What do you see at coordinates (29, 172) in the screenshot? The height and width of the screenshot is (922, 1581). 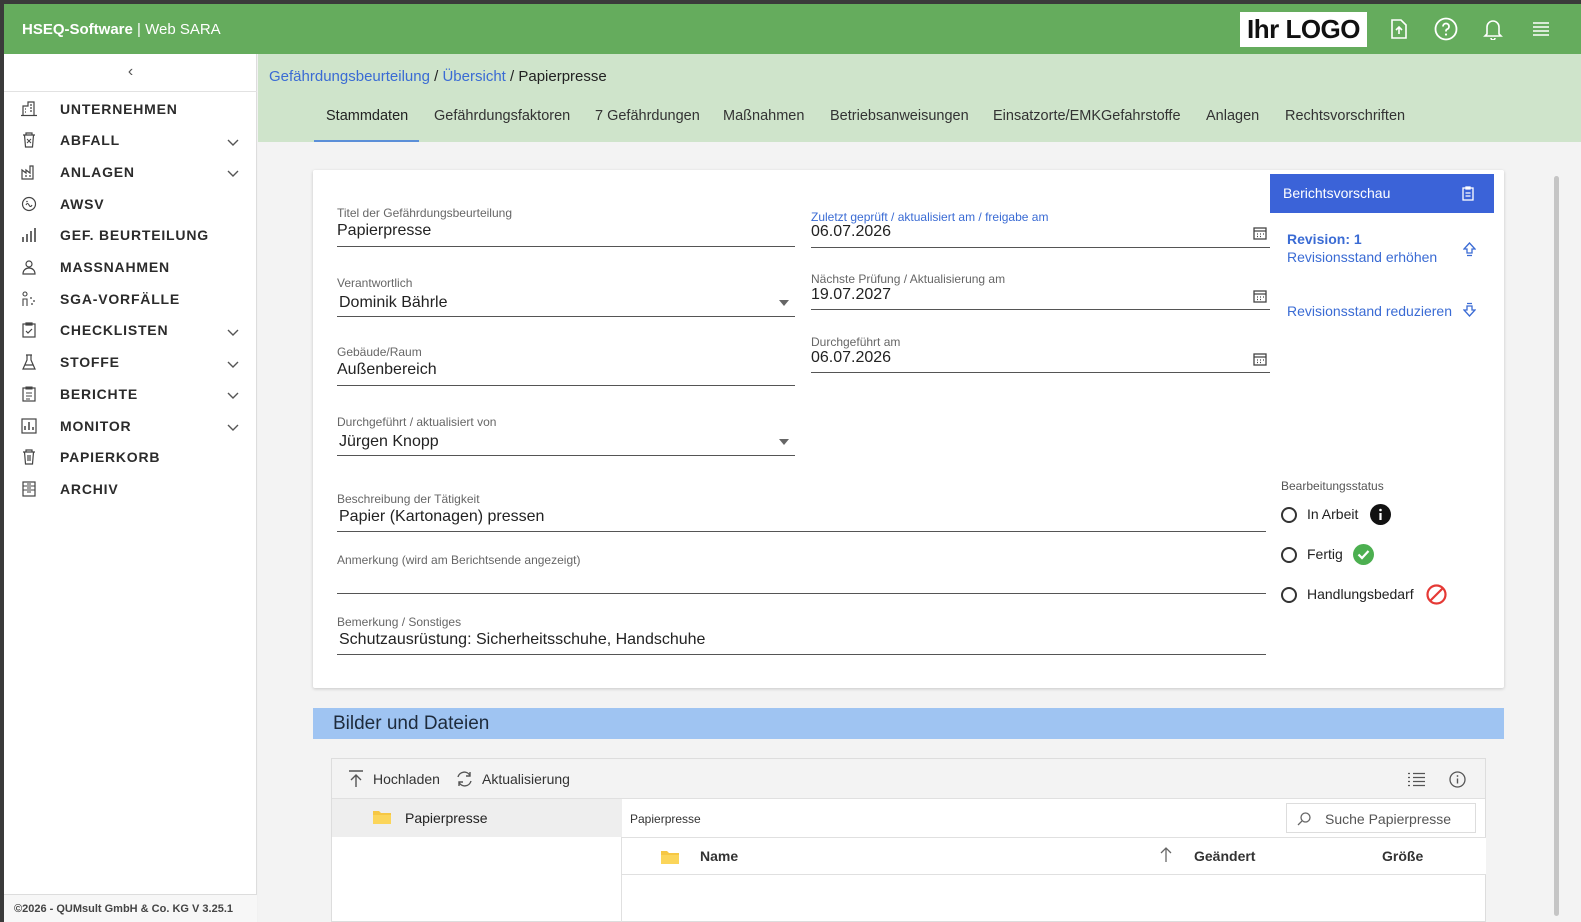 I see `factory-icon` at bounding box center [29, 172].